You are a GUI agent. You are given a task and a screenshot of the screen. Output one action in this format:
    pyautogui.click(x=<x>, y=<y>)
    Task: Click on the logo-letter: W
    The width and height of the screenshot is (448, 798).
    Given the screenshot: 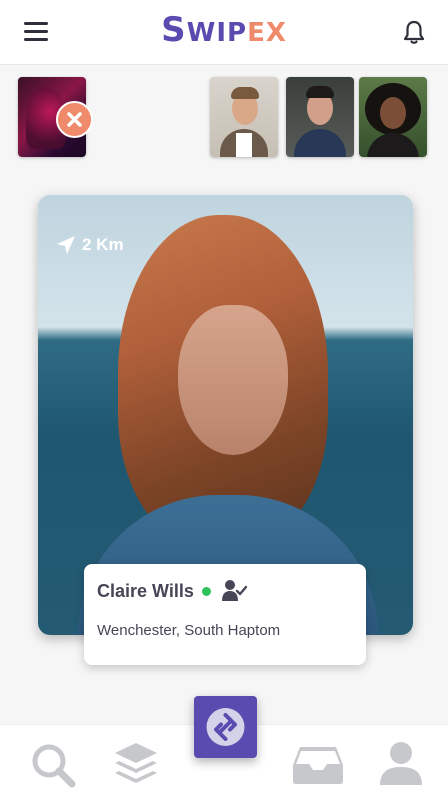 What is the action you would take?
    pyautogui.click(x=201, y=33)
    